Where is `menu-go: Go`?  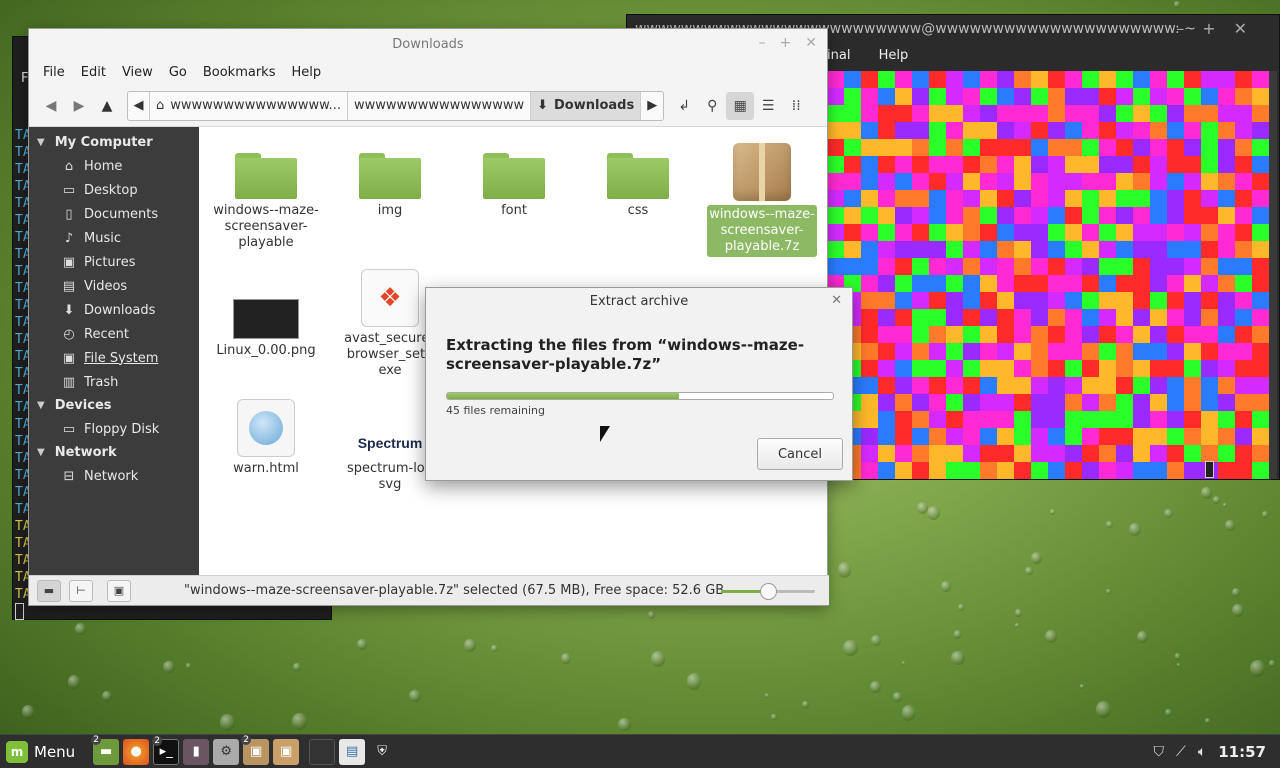 menu-go: Go is located at coordinates (178, 72).